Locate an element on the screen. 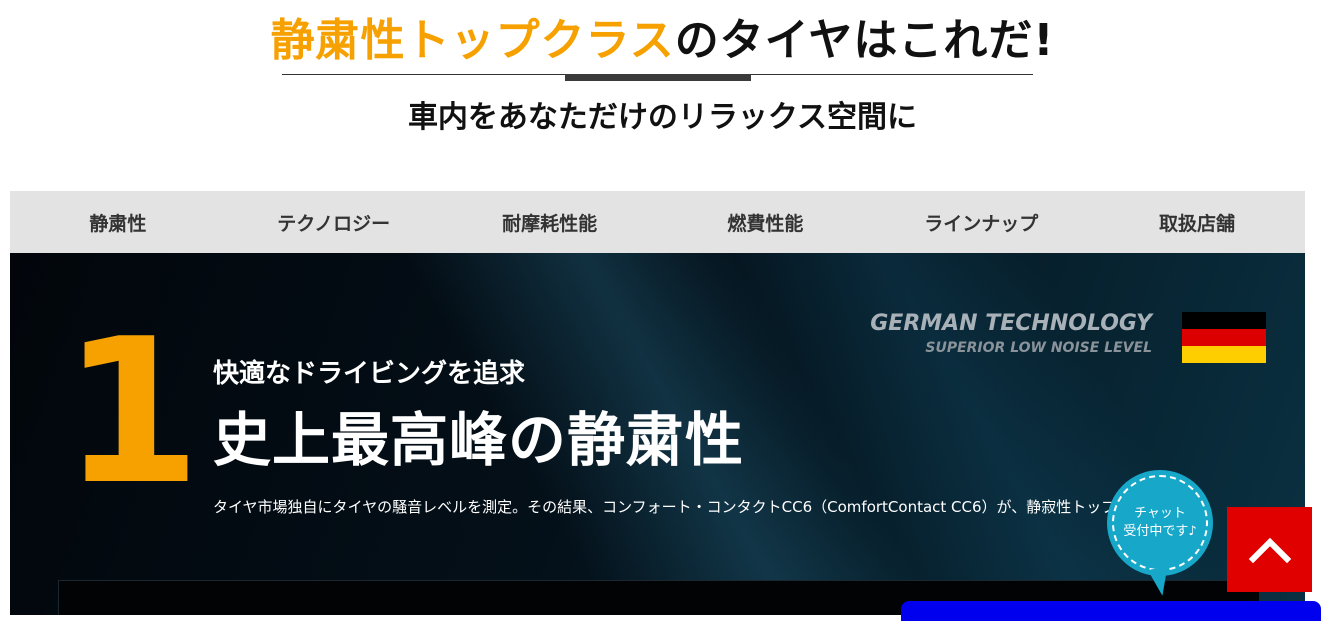 This screenshot has height=621, width=1325. section-tabs: 静粛性 テクノロジー 耐摩耗性能 燃費性能 ラインナップ 取扱店舗 is located at coordinates (657, 222).